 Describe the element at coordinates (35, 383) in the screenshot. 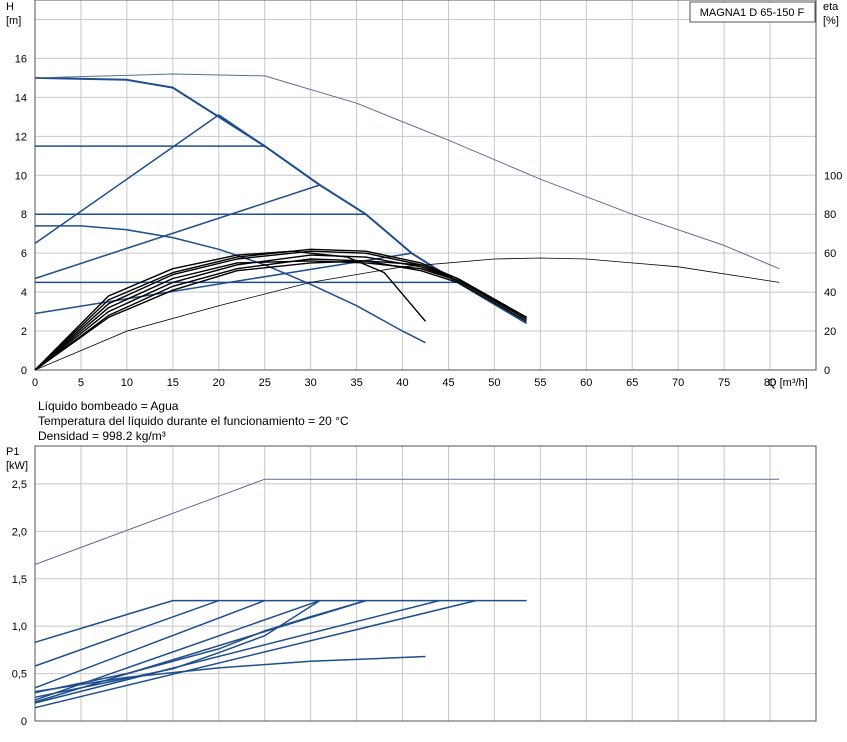

I see `x-tick-label: 0` at that location.